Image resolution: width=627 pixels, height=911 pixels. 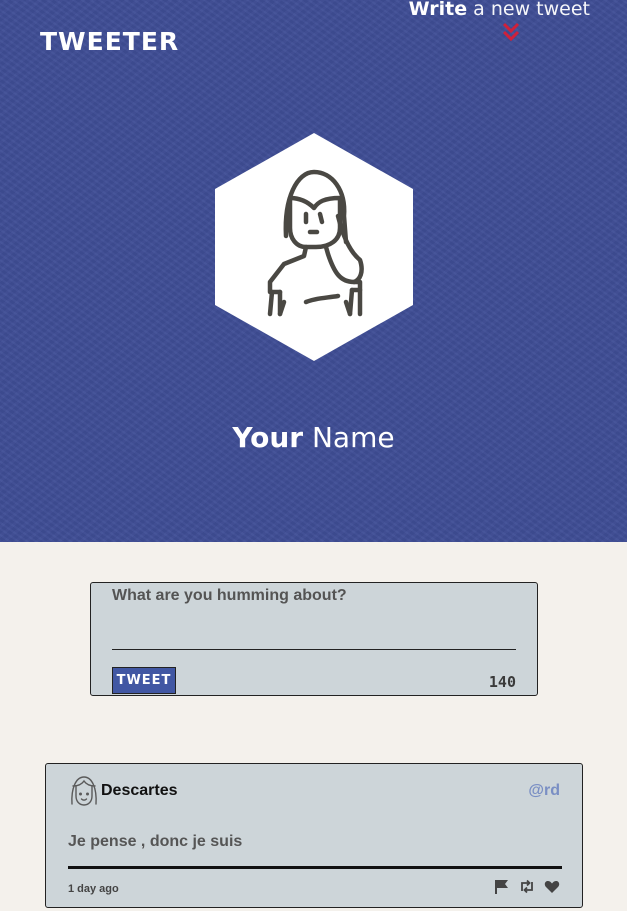 I want to click on profile-name-last: Name, so click(x=349, y=437).